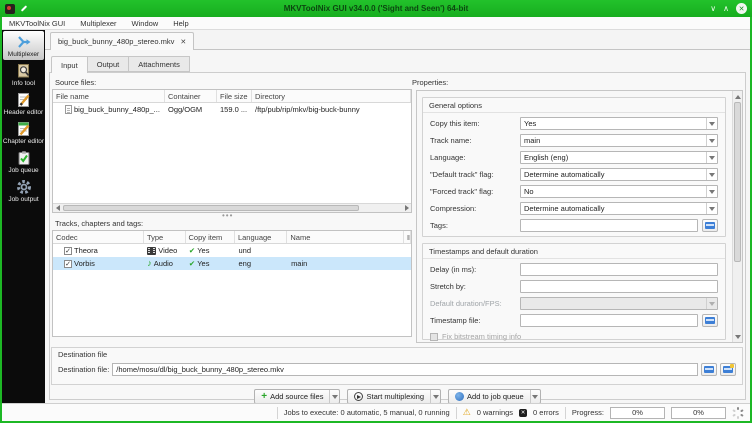 The width and height of the screenshot is (752, 423). Describe the element at coordinates (407, 237) in the screenshot. I see `col-id: ID` at that location.